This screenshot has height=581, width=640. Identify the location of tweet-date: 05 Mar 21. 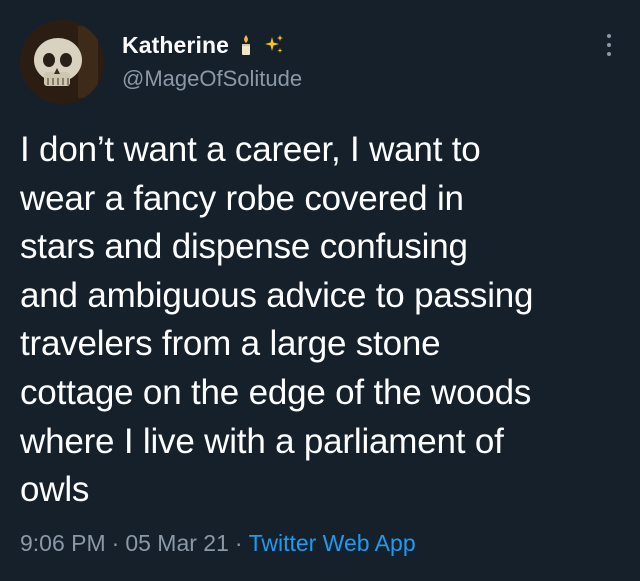
(177, 543).